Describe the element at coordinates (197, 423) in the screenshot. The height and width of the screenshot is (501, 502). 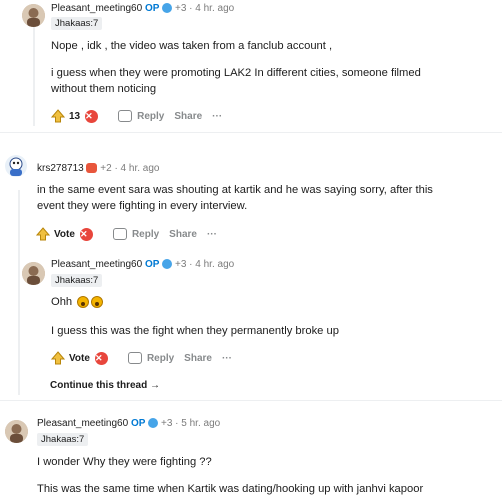
I see `timestamp: · 5 hr. ago` at that location.